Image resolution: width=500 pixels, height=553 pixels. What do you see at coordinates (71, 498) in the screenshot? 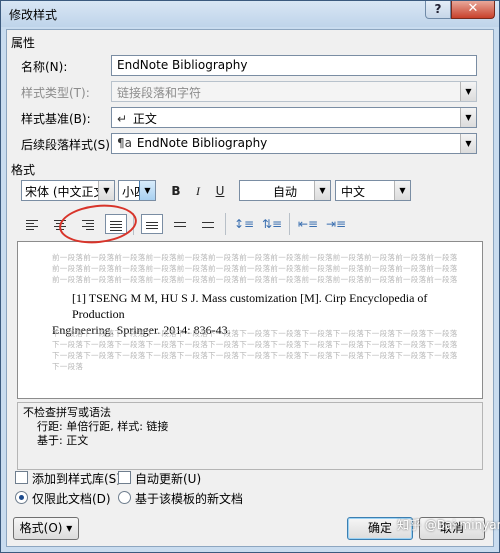
I see `this-document-label: 仅限此文档(D)` at bounding box center [71, 498].